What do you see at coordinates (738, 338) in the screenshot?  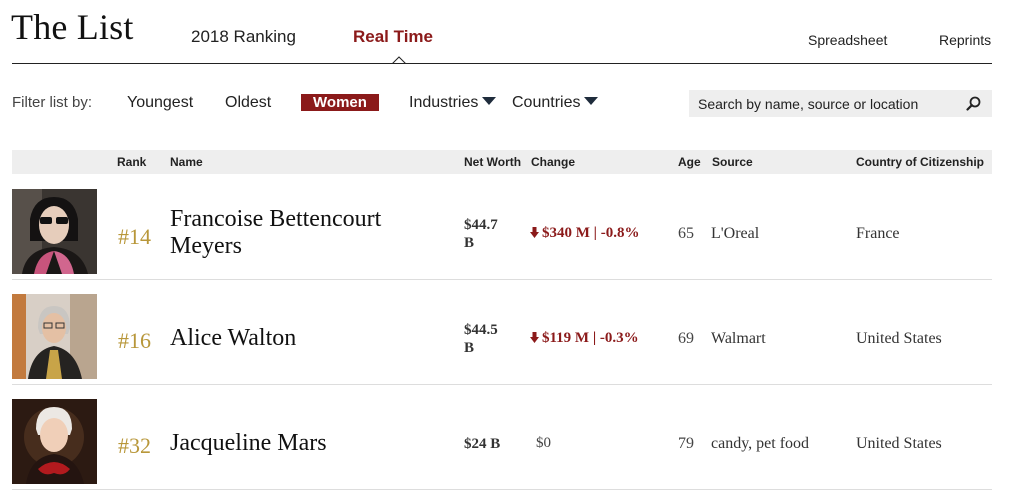 I see `source: Walmart` at bounding box center [738, 338].